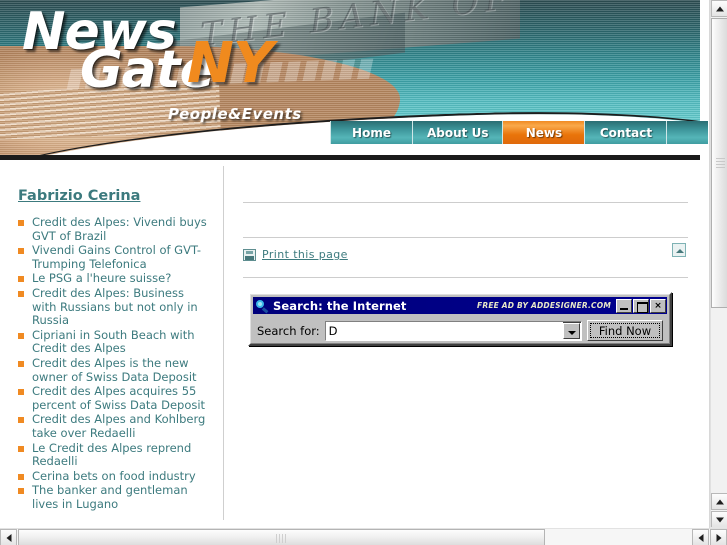  What do you see at coordinates (110, 497) in the screenshot?
I see `sidebar-news-item-label: The banker and gentleman lives in Lugano` at bounding box center [110, 497].